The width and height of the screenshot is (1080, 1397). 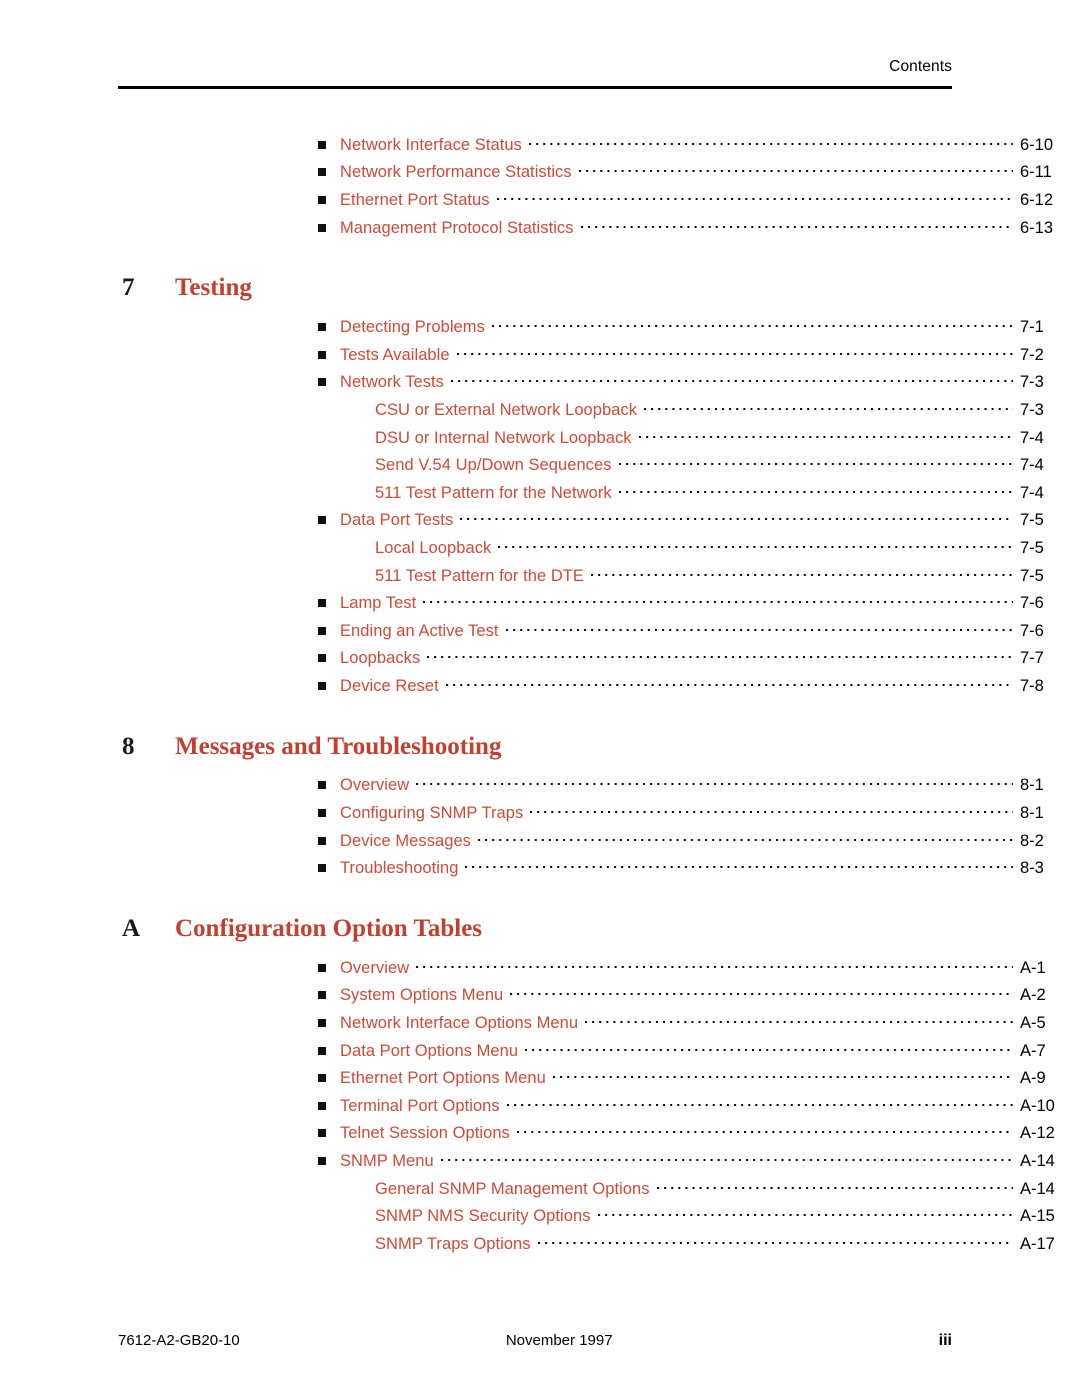 What do you see at coordinates (431, 813) in the screenshot?
I see `toc-entry-title: Configuring SNMP Traps` at bounding box center [431, 813].